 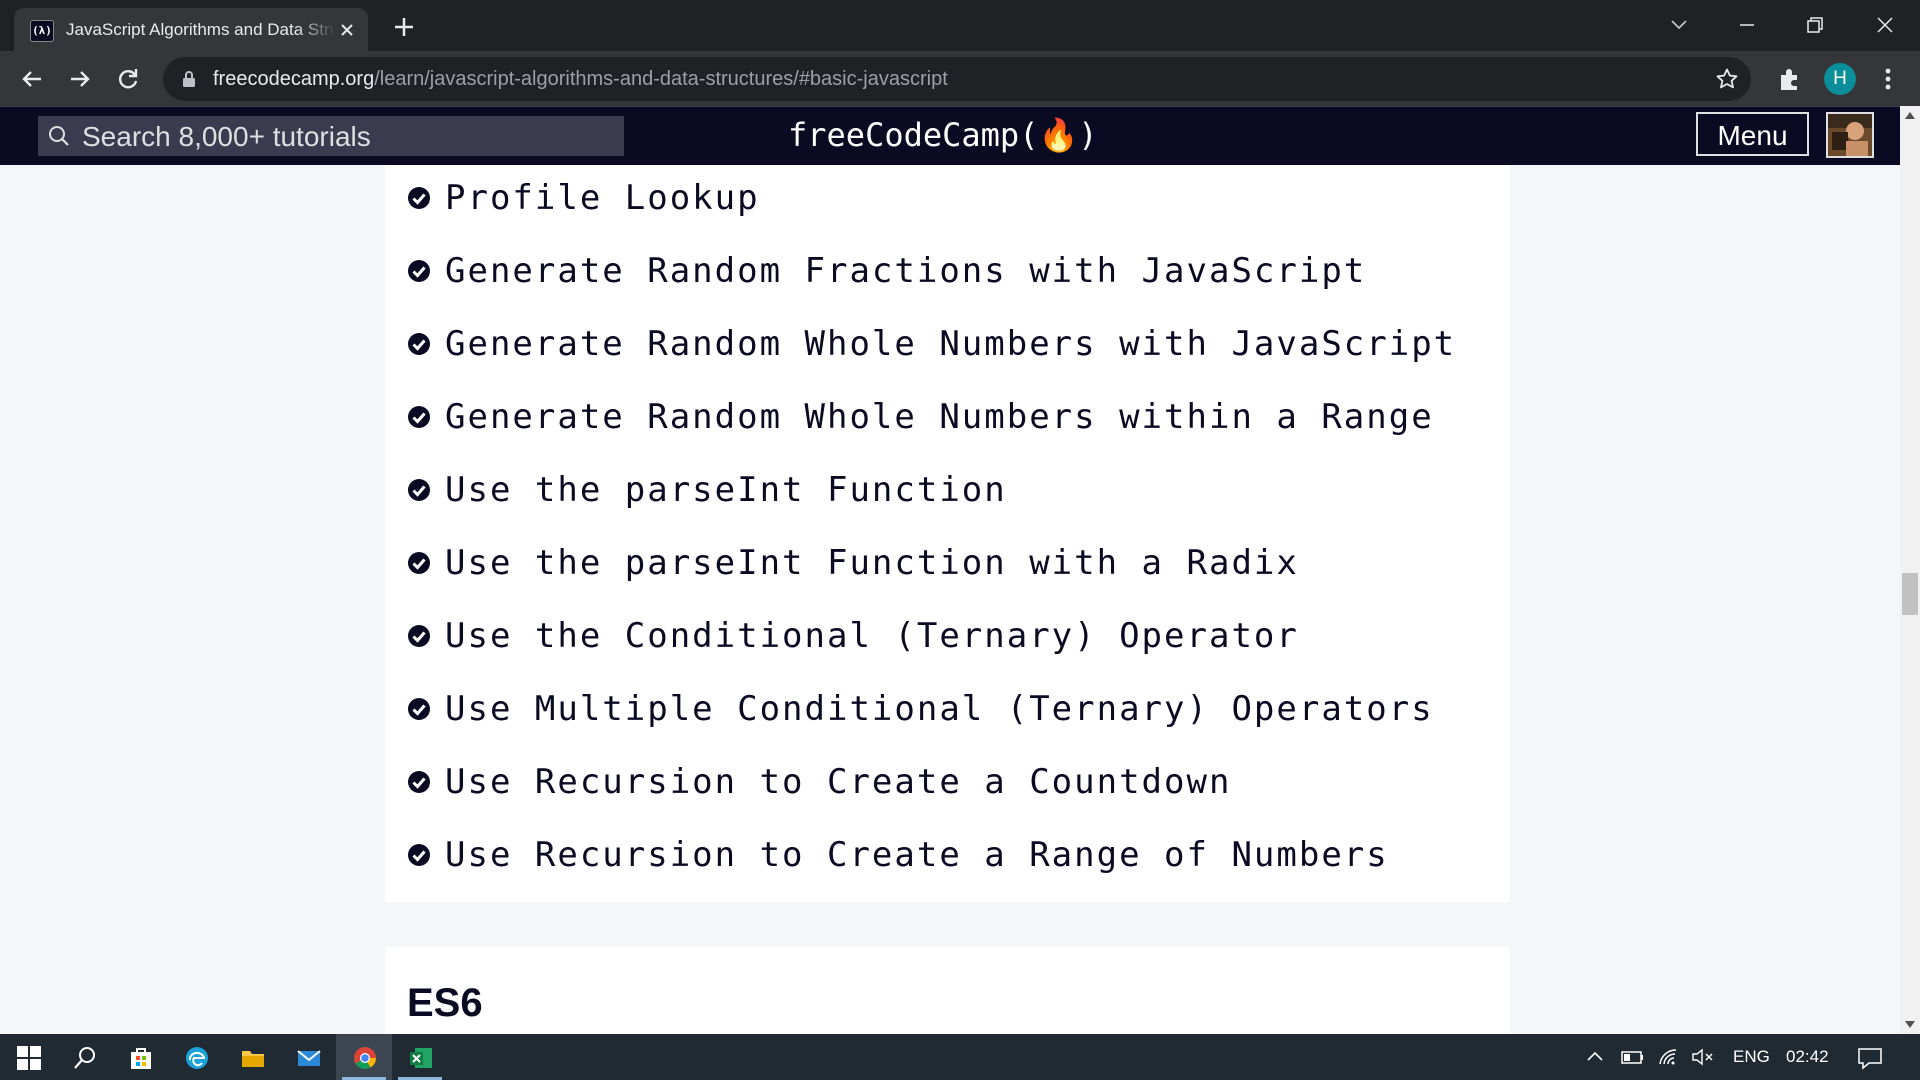 I want to click on bookmark-star-icon, so click(x=1727, y=79).